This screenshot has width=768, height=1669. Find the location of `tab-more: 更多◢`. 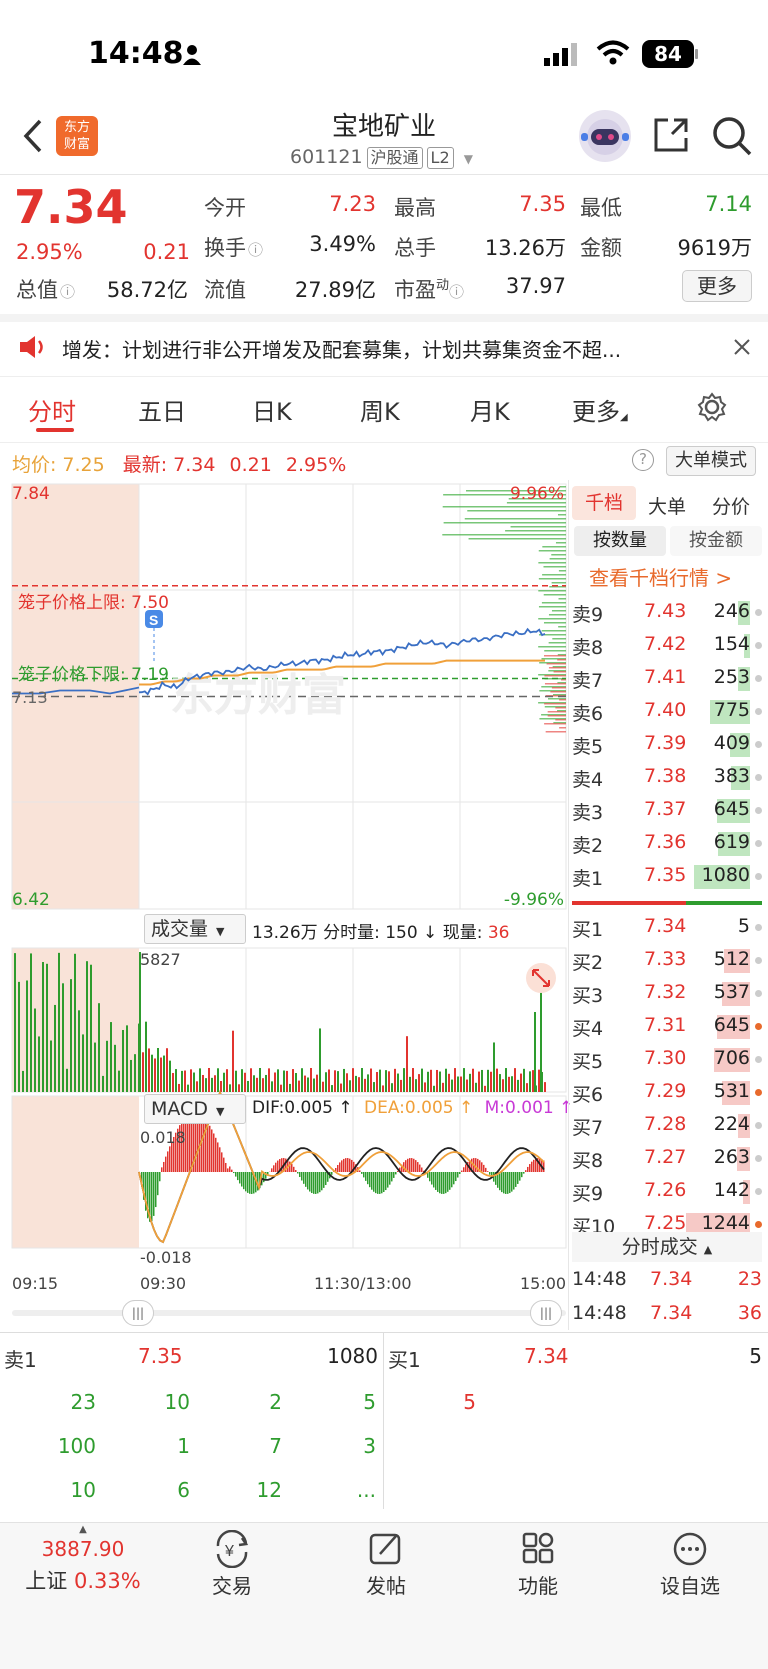

tab-more: 更多◢ is located at coordinates (600, 409).